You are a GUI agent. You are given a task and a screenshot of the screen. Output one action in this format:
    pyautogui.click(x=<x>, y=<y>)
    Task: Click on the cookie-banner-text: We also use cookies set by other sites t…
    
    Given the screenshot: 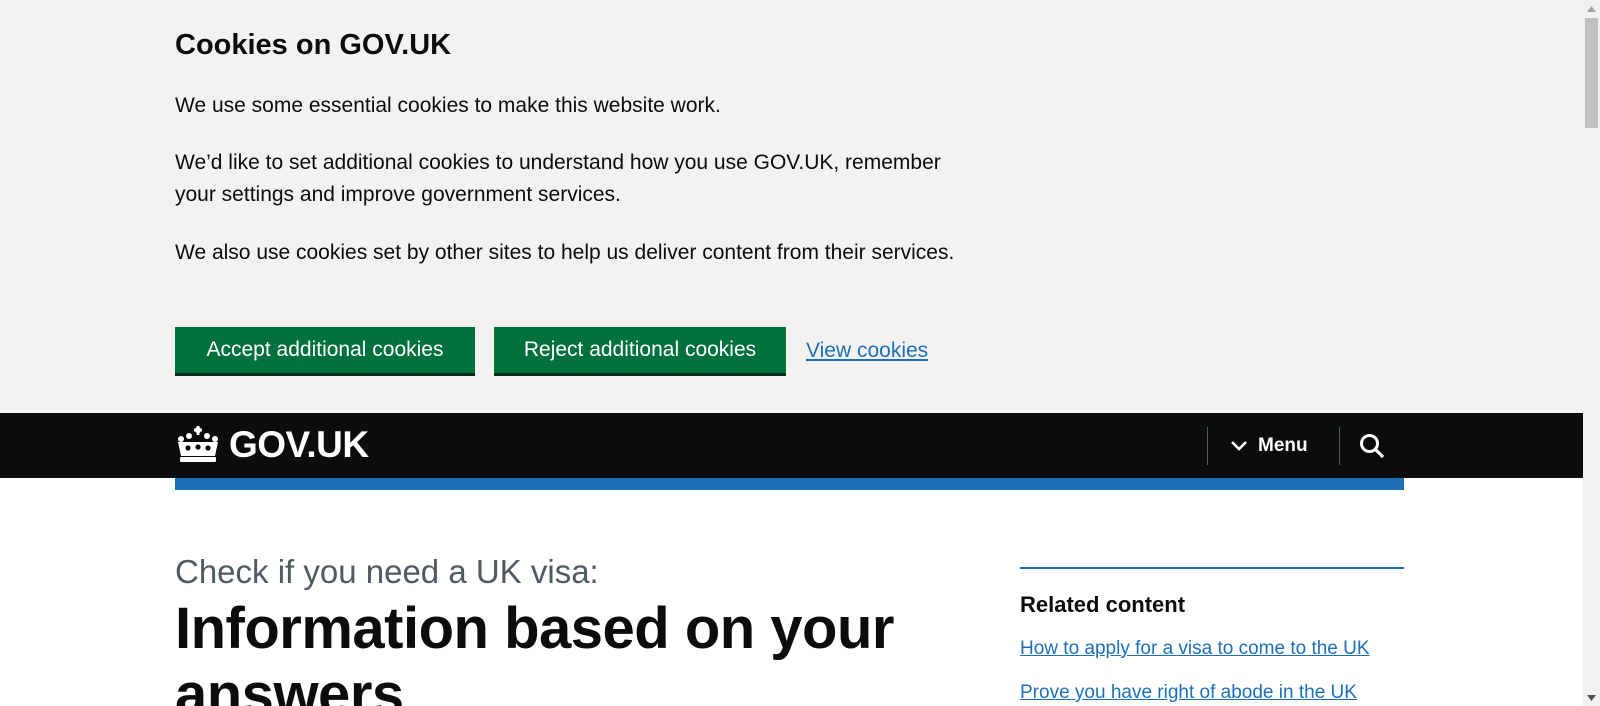 What is the action you would take?
    pyautogui.click(x=565, y=252)
    